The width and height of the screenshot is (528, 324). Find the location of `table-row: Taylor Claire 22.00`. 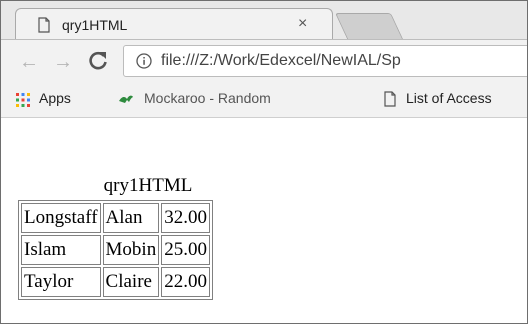

table-row: Taylor Claire 22.00 is located at coordinates (115, 282).